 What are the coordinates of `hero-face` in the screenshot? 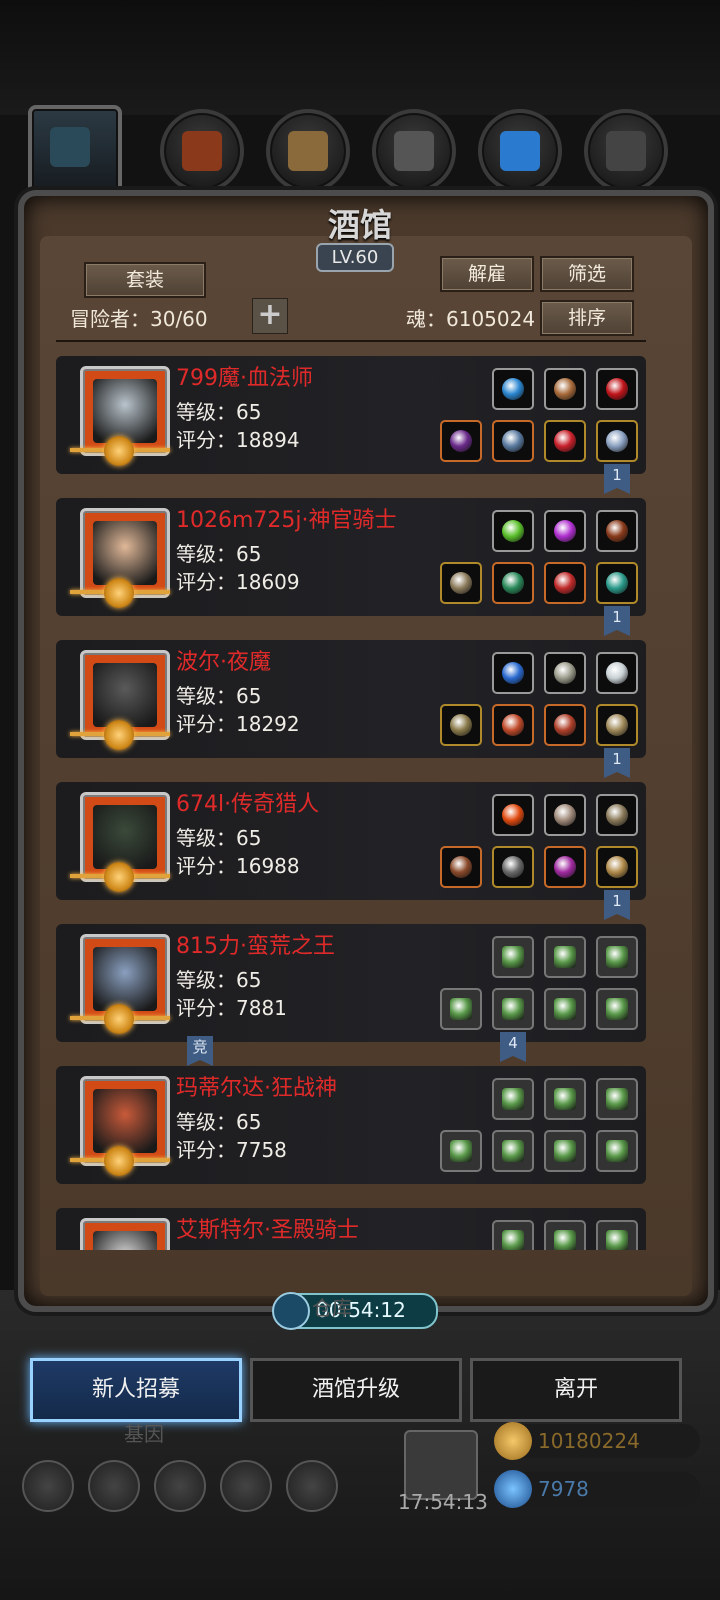 It's located at (125, 695).